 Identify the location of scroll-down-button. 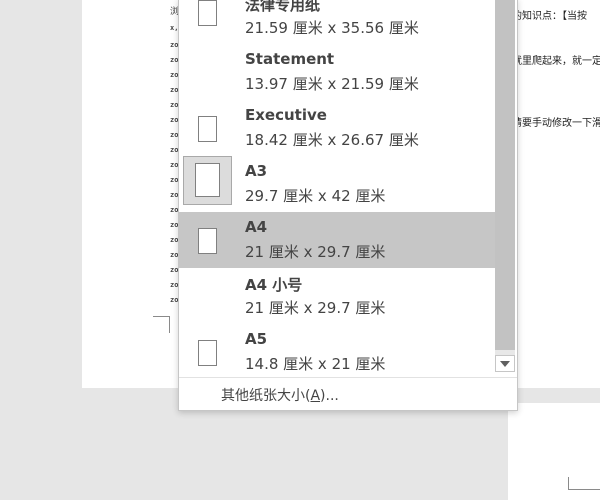
(505, 363).